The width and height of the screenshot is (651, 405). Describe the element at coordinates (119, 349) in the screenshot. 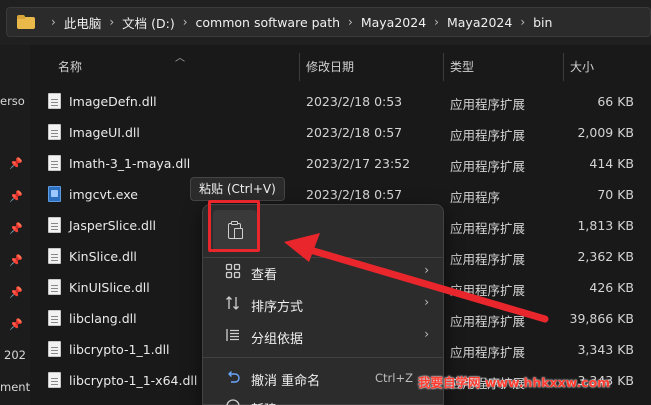

I see `file-name: libcrypto-1_1.dll` at that location.